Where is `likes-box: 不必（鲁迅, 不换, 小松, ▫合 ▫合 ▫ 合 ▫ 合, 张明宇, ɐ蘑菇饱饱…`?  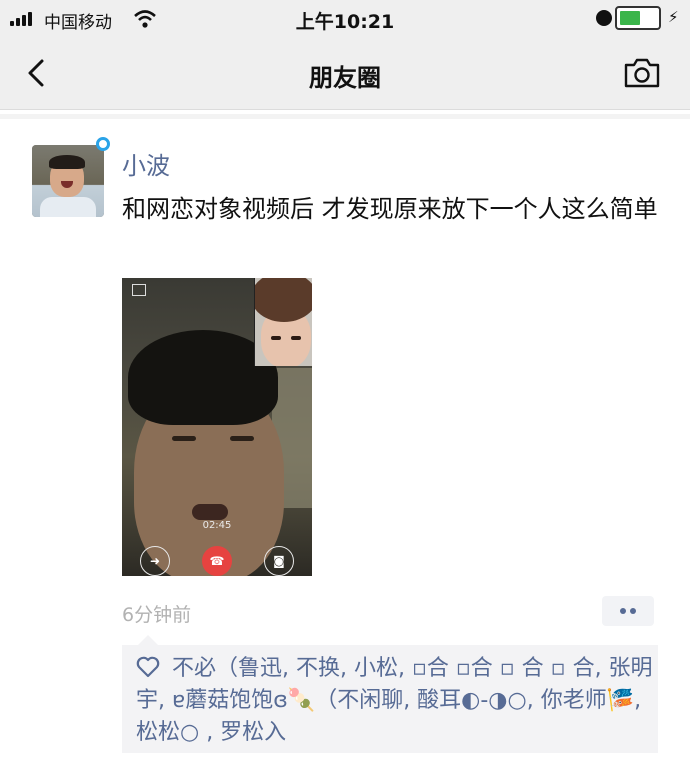 likes-box: 不必（鲁迅, 不换, 小松, ▫合 ▫合 ▫ 合 ▫ 合, 张明宇, ɐ蘑菇饱饱… is located at coordinates (390, 694).